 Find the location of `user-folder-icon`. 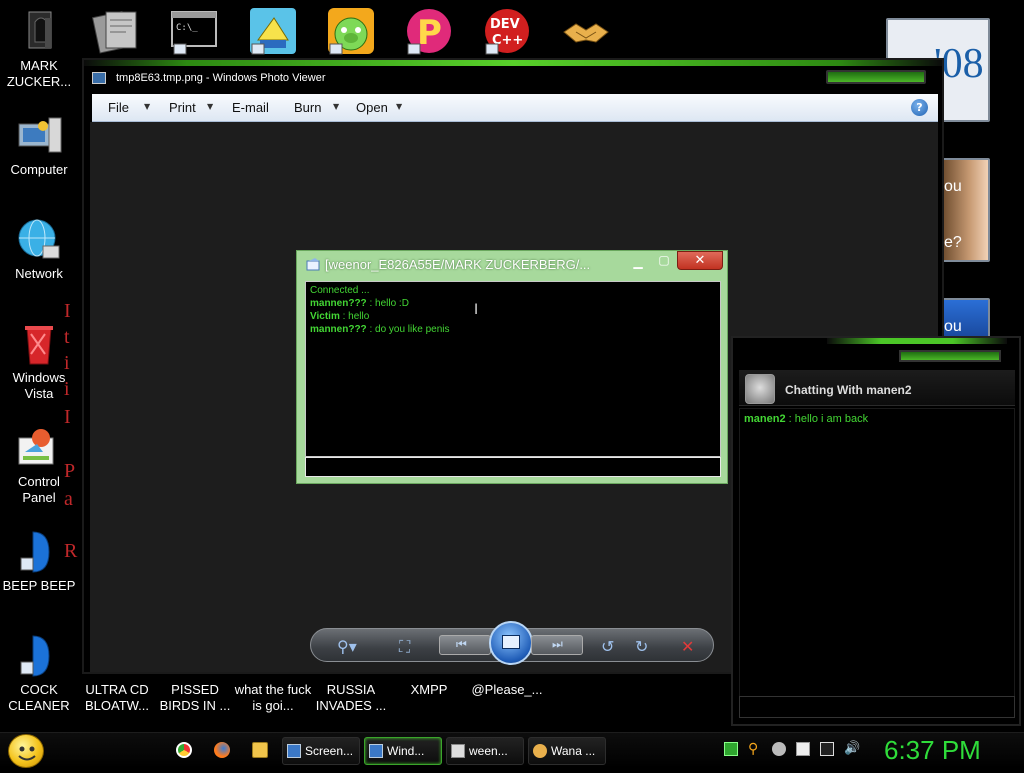

user-folder-icon is located at coordinates (39, 32).